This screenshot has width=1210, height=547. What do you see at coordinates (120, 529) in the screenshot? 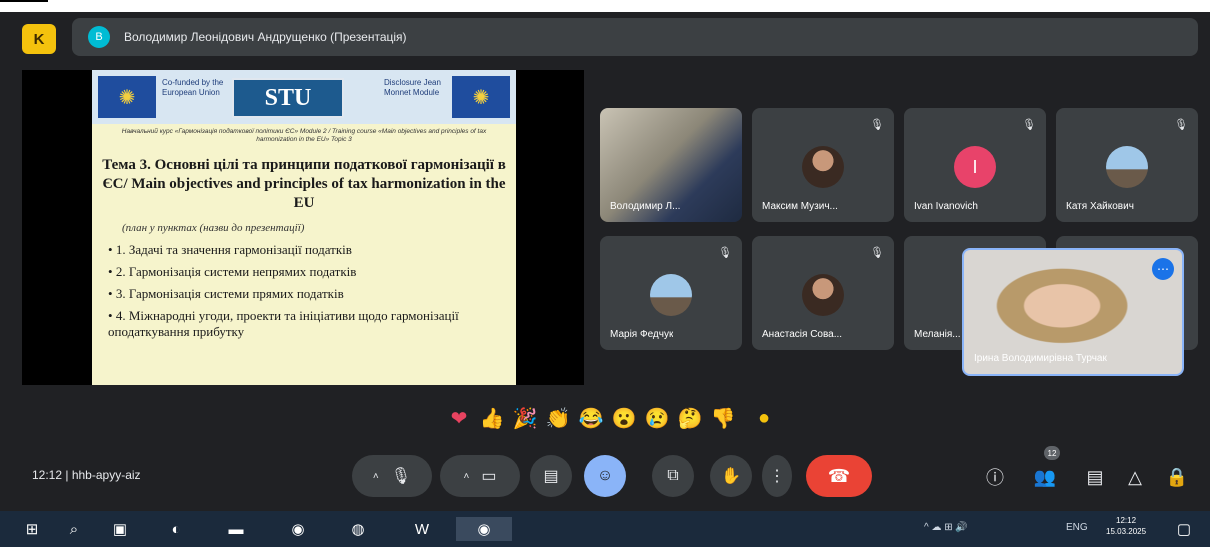
I see `task-view-icon: ▣` at bounding box center [120, 529].